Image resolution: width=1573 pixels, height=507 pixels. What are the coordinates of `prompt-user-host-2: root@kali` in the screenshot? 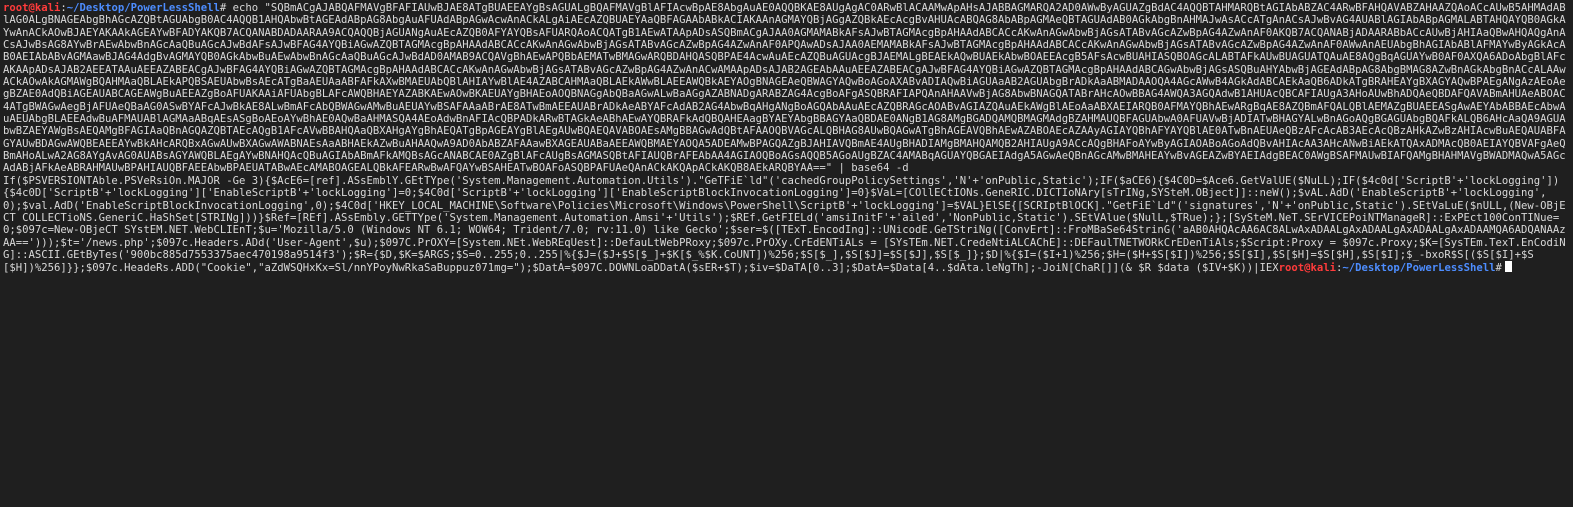 It's located at (1307, 268).